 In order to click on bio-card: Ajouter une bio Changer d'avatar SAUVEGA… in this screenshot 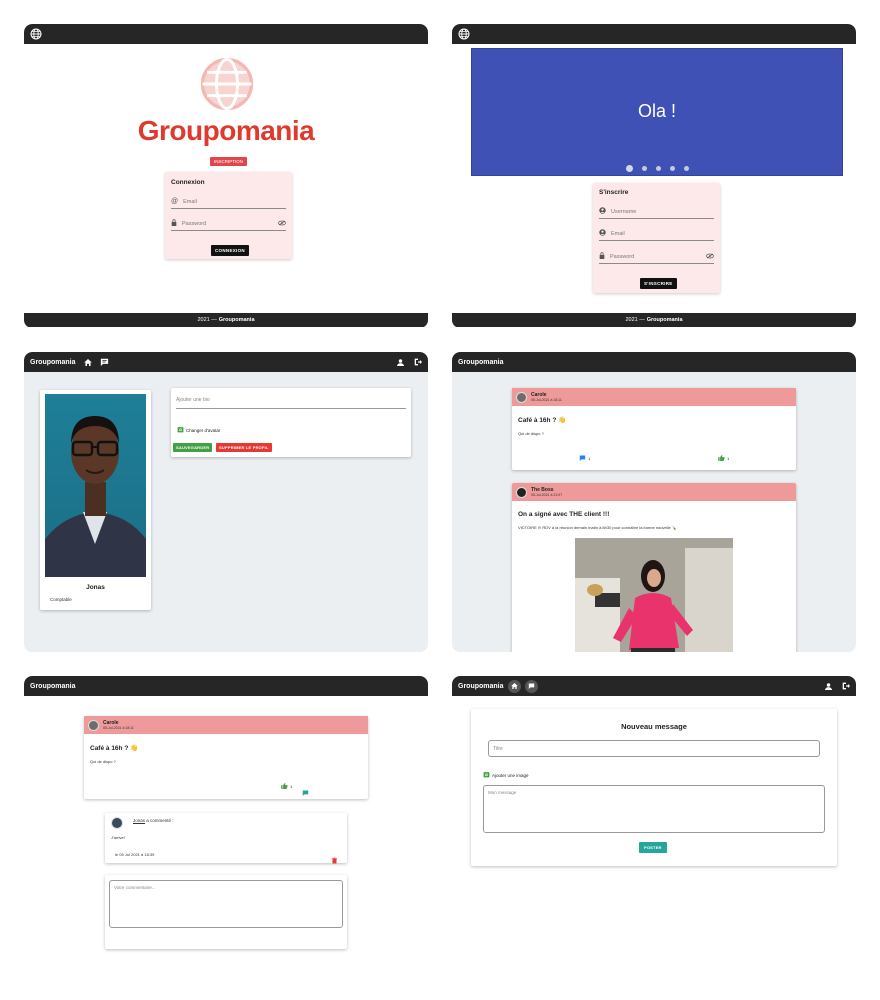, I will do `click(291, 422)`.